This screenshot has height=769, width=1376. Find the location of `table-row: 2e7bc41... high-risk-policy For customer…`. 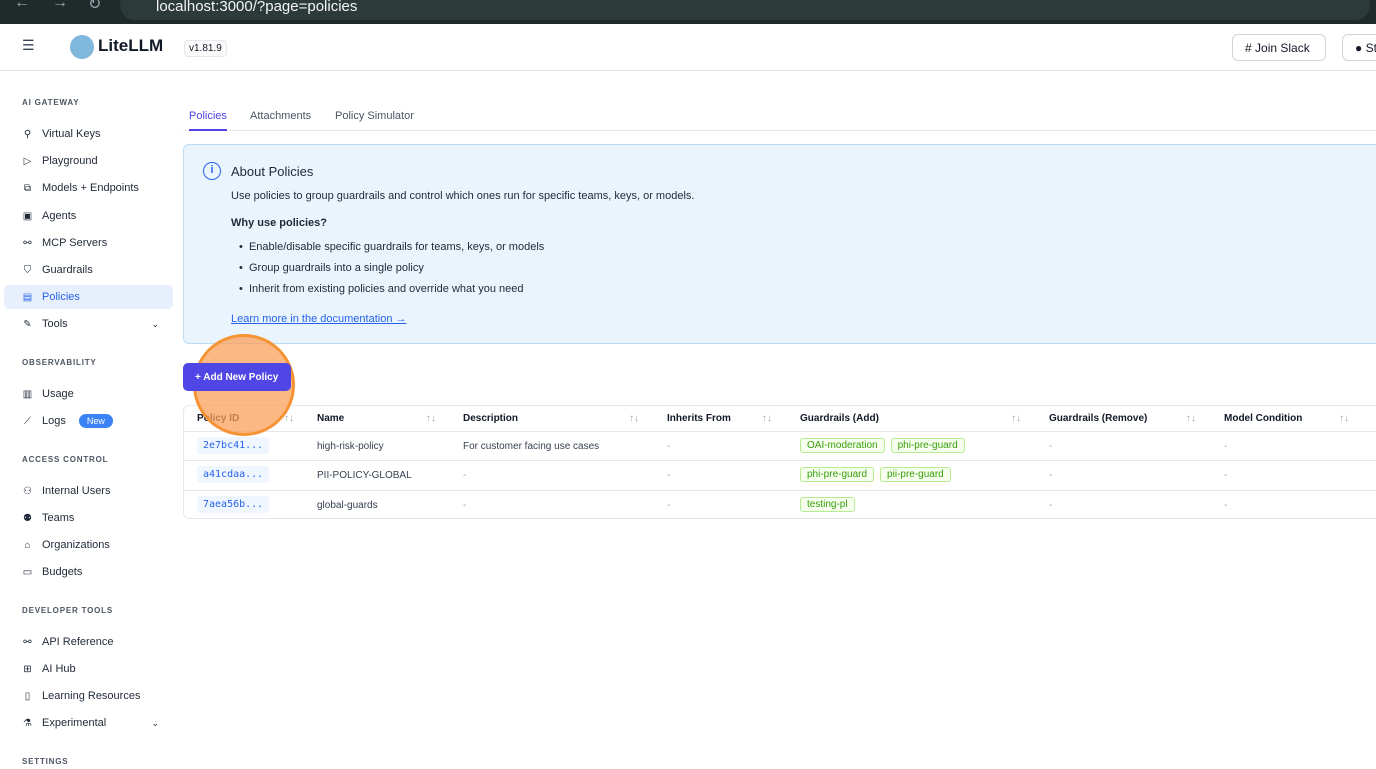

table-row: 2e7bc41... high-risk-policy For customer… is located at coordinates (780, 445).